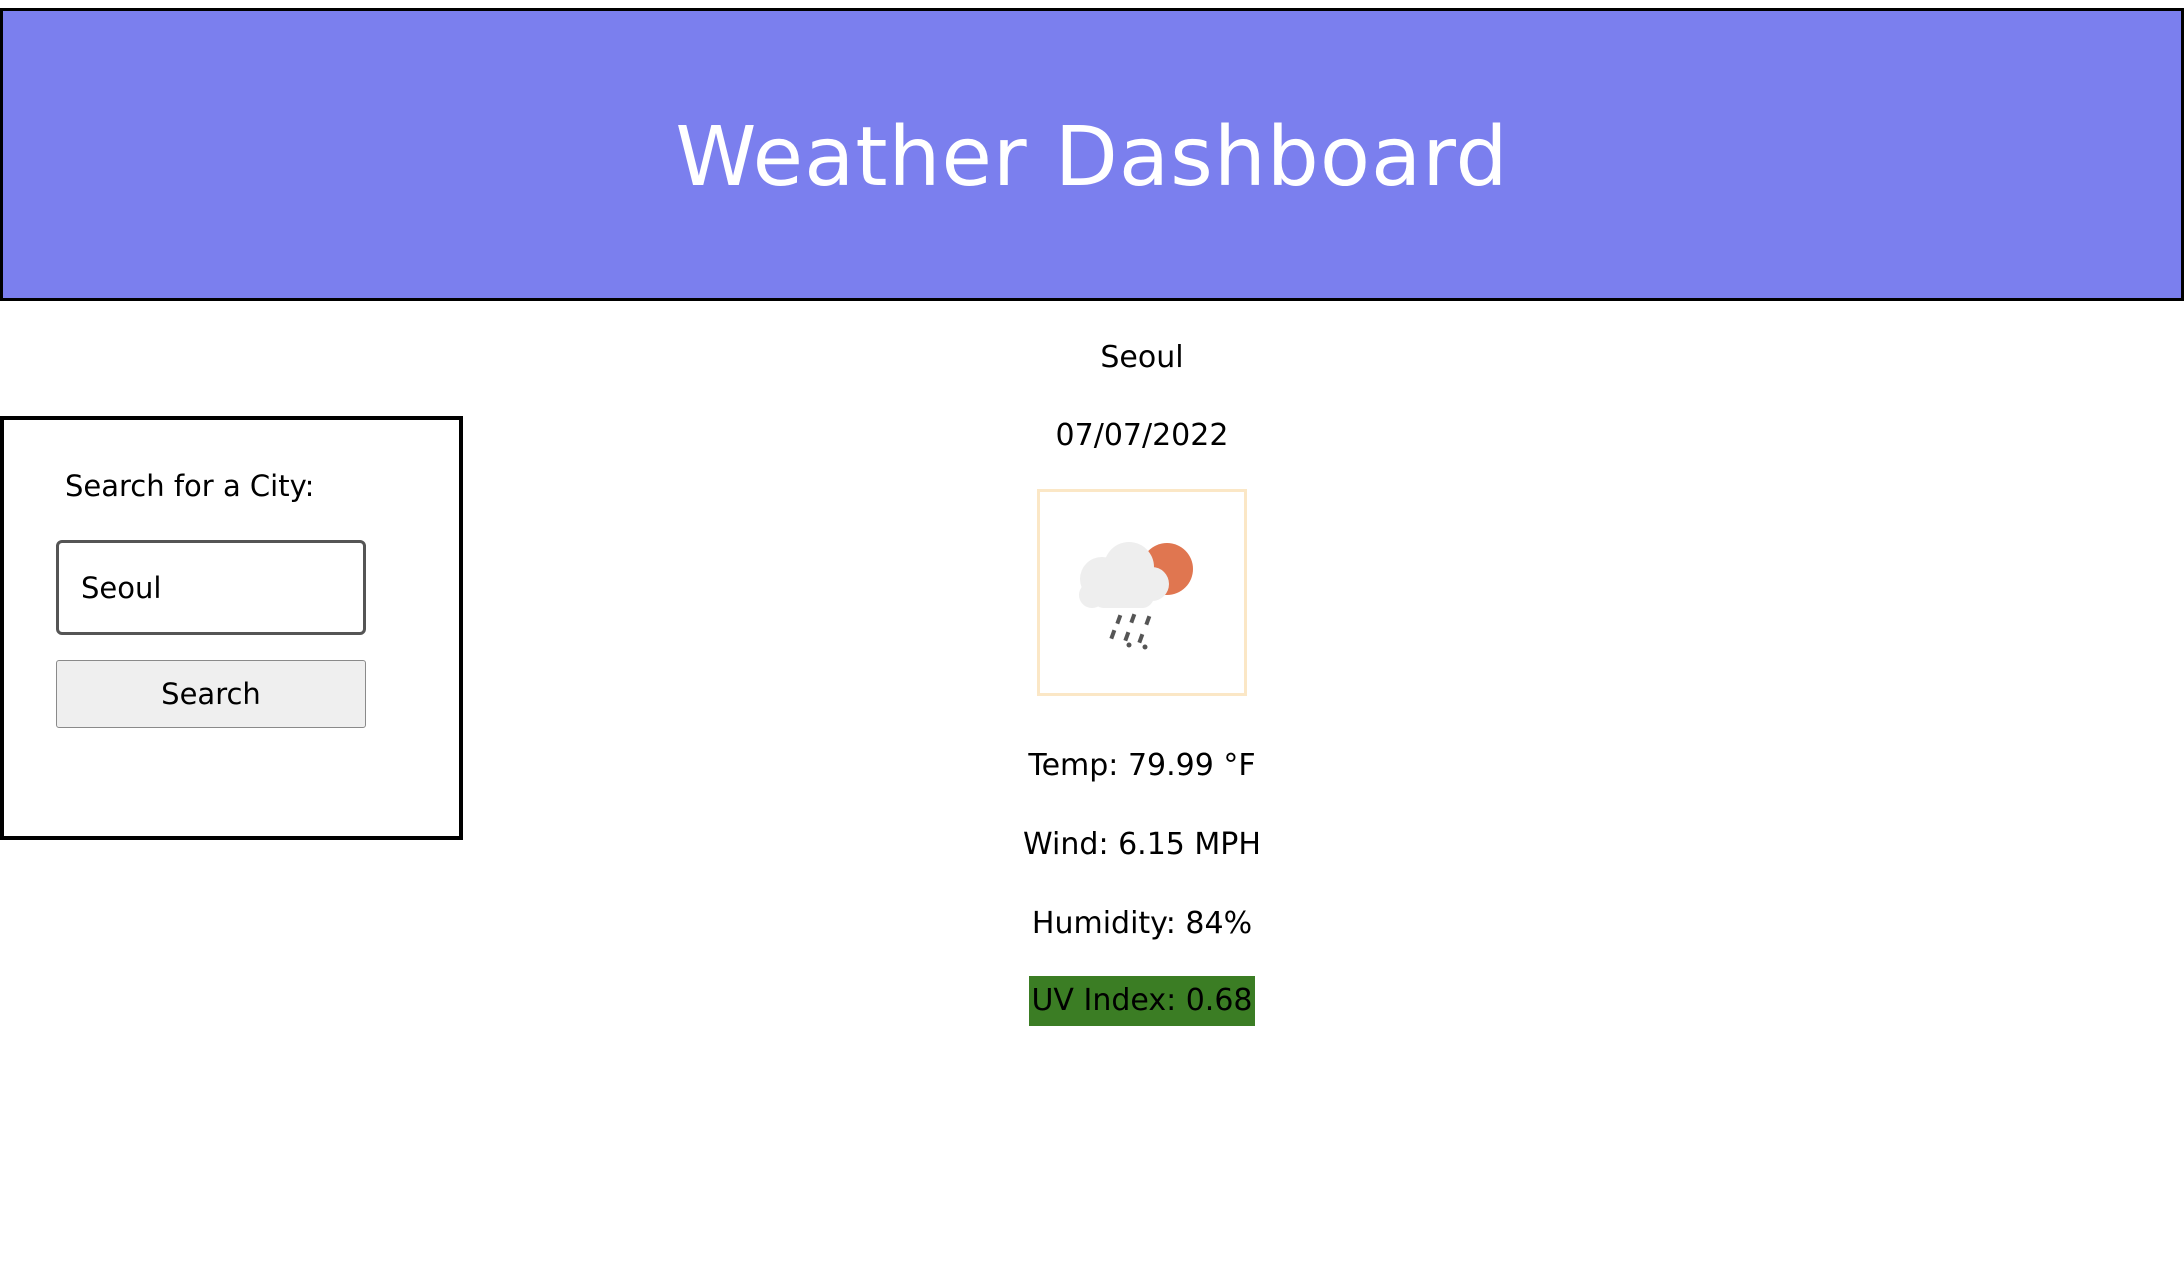 The image size is (2184, 1262). What do you see at coordinates (190, 486) in the screenshot?
I see `search-label: Search for a City:` at bounding box center [190, 486].